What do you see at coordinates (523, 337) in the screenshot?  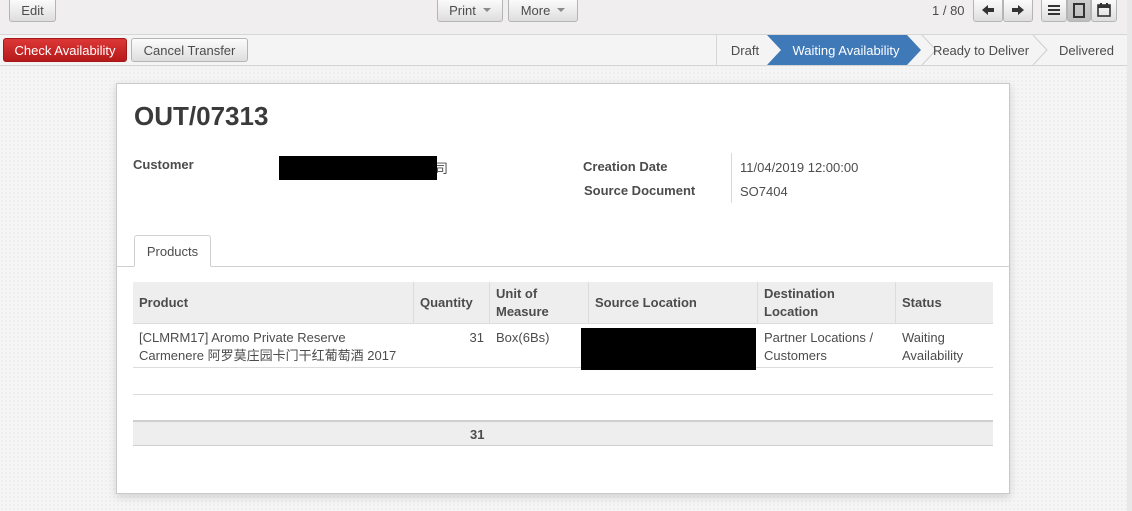 I see `cell-uom: Box(6Bs)` at bounding box center [523, 337].